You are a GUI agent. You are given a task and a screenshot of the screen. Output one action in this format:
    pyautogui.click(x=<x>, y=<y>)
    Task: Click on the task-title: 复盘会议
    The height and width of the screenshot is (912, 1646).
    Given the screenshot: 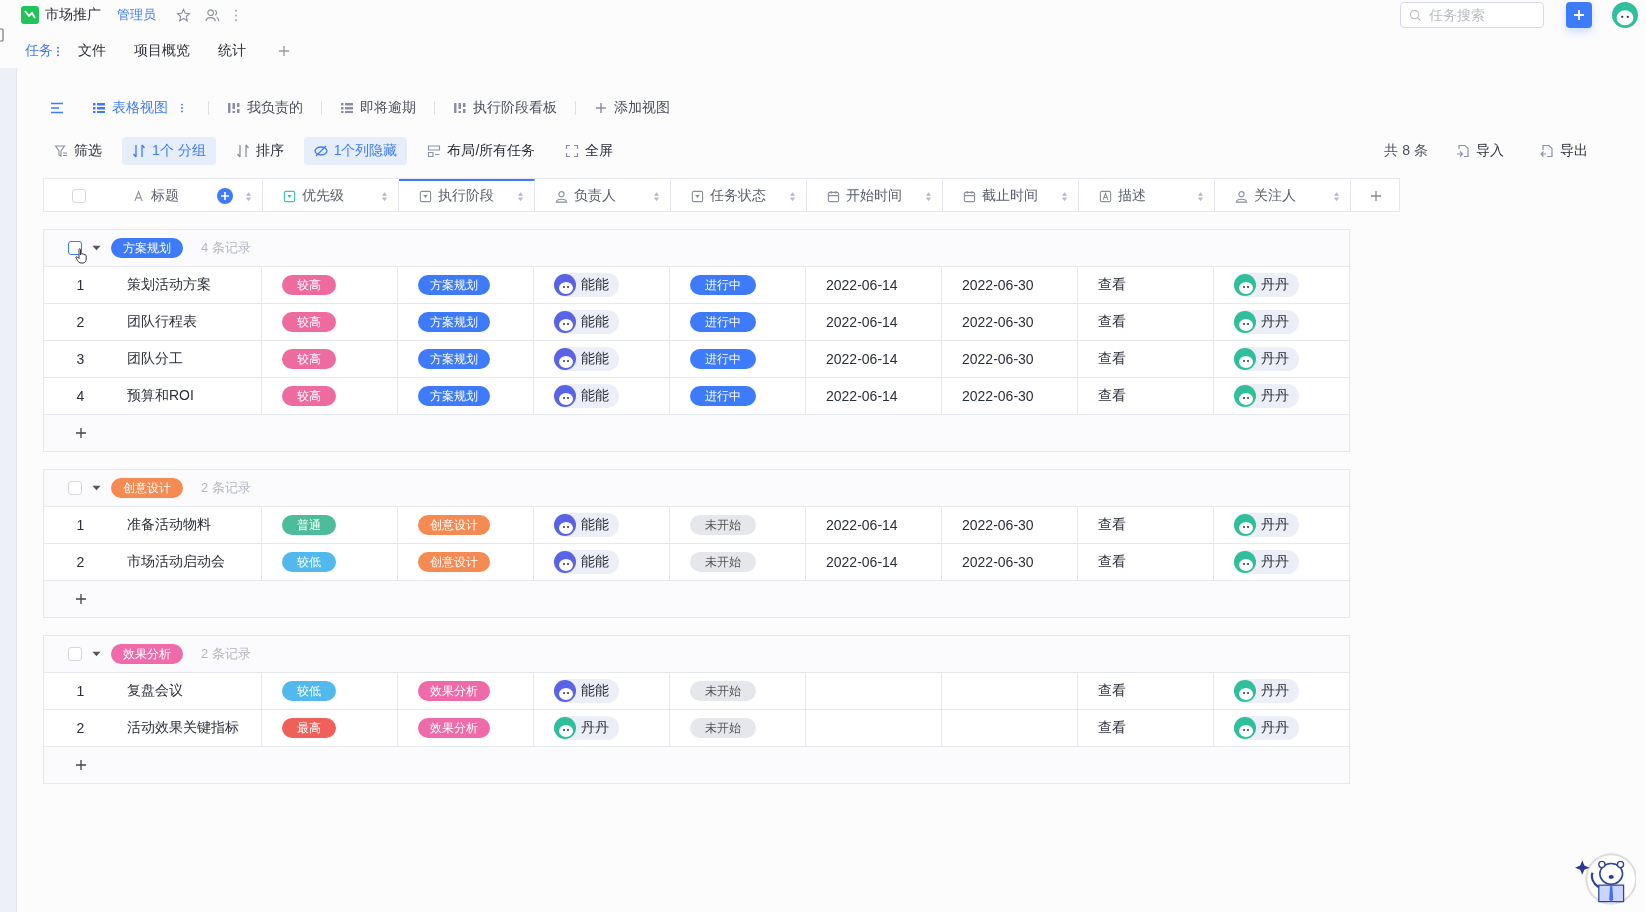 What is the action you would take?
    pyautogui.click(x=154, y=691)
    